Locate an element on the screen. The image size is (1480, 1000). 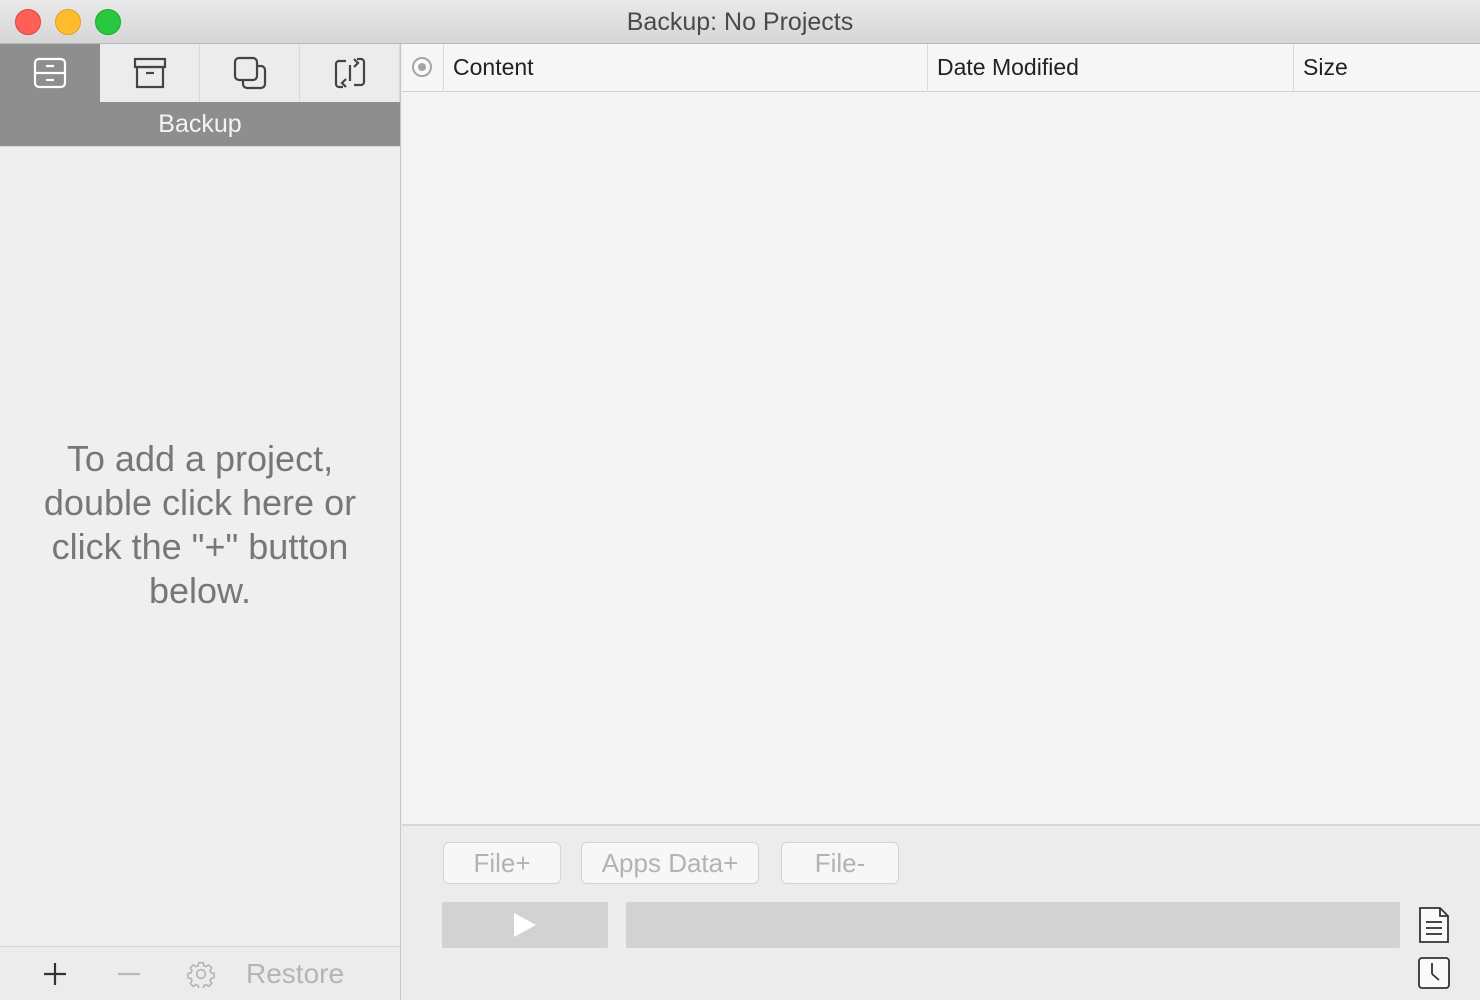
mode-tabs is located at coordinates (200, 73).